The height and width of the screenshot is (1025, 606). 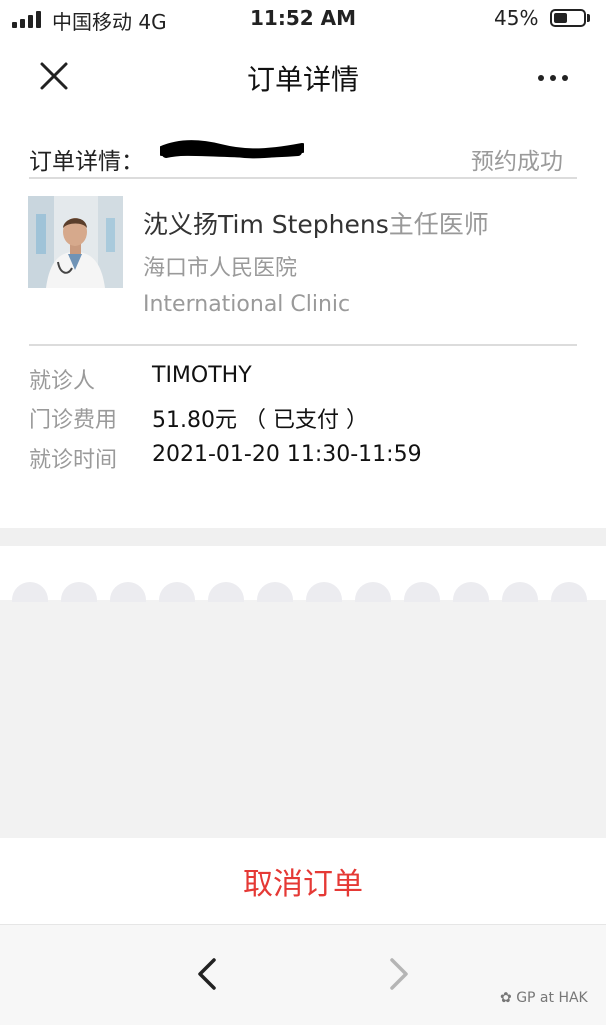 I want to click on doctor-title: 主任医师, so click(x=438, y=224).